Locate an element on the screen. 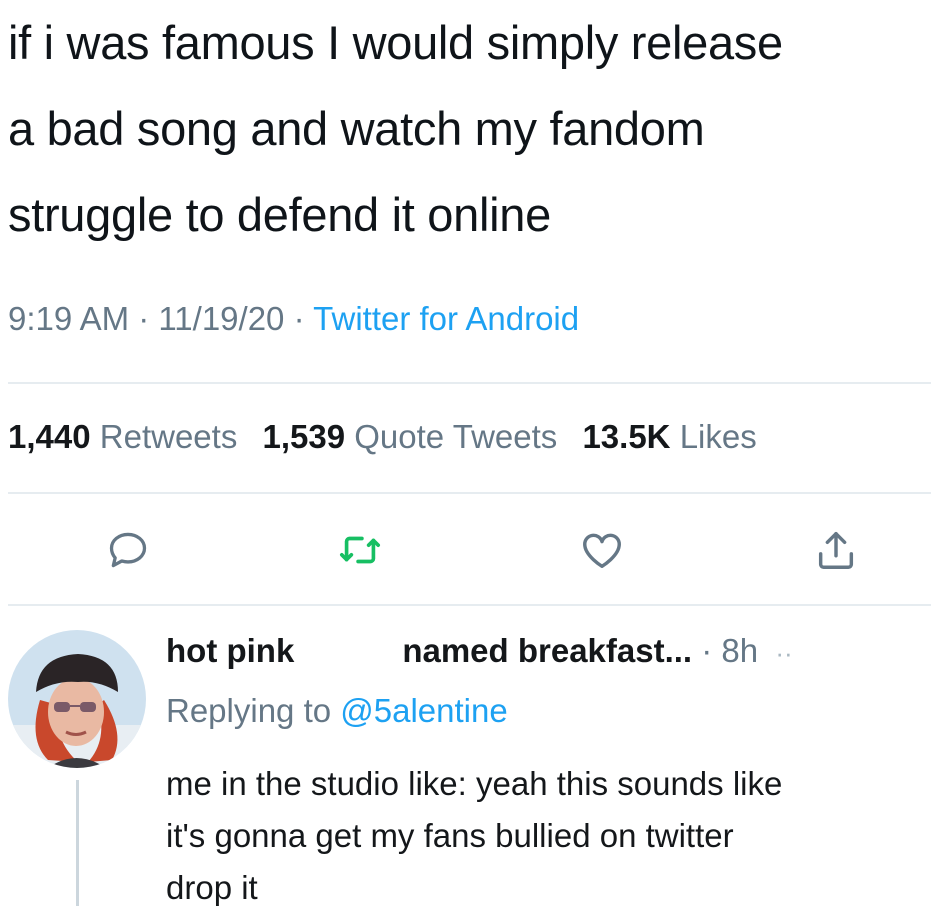 The height and width of the screenshot is (906, 939). share-button is located at coordinates (836, 550).